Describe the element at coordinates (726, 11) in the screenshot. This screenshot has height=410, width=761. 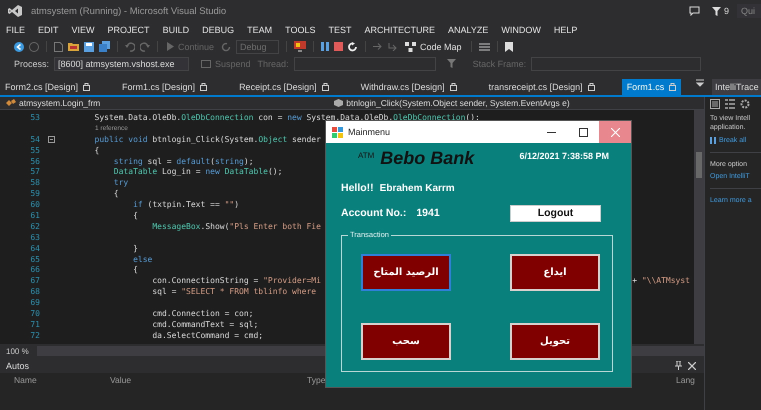
I see `notification-count: 9` at that location.